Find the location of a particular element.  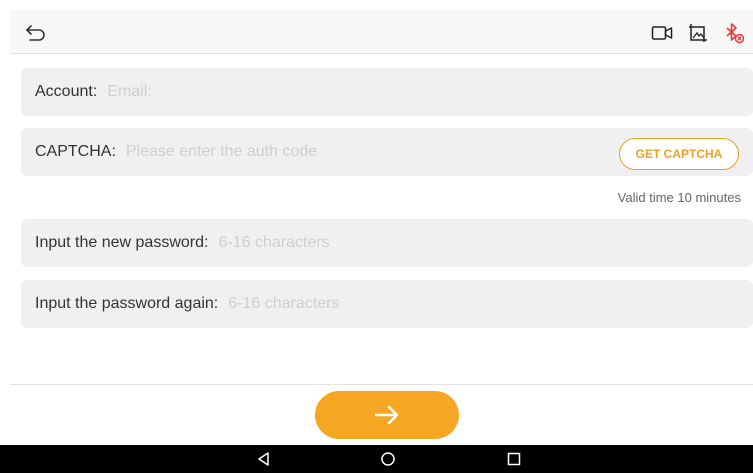

image-icon is located at coordinates (698, 33).